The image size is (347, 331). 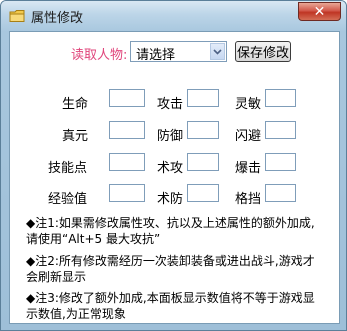 I want to click on stat-field-block, so click(x=280, y=193).